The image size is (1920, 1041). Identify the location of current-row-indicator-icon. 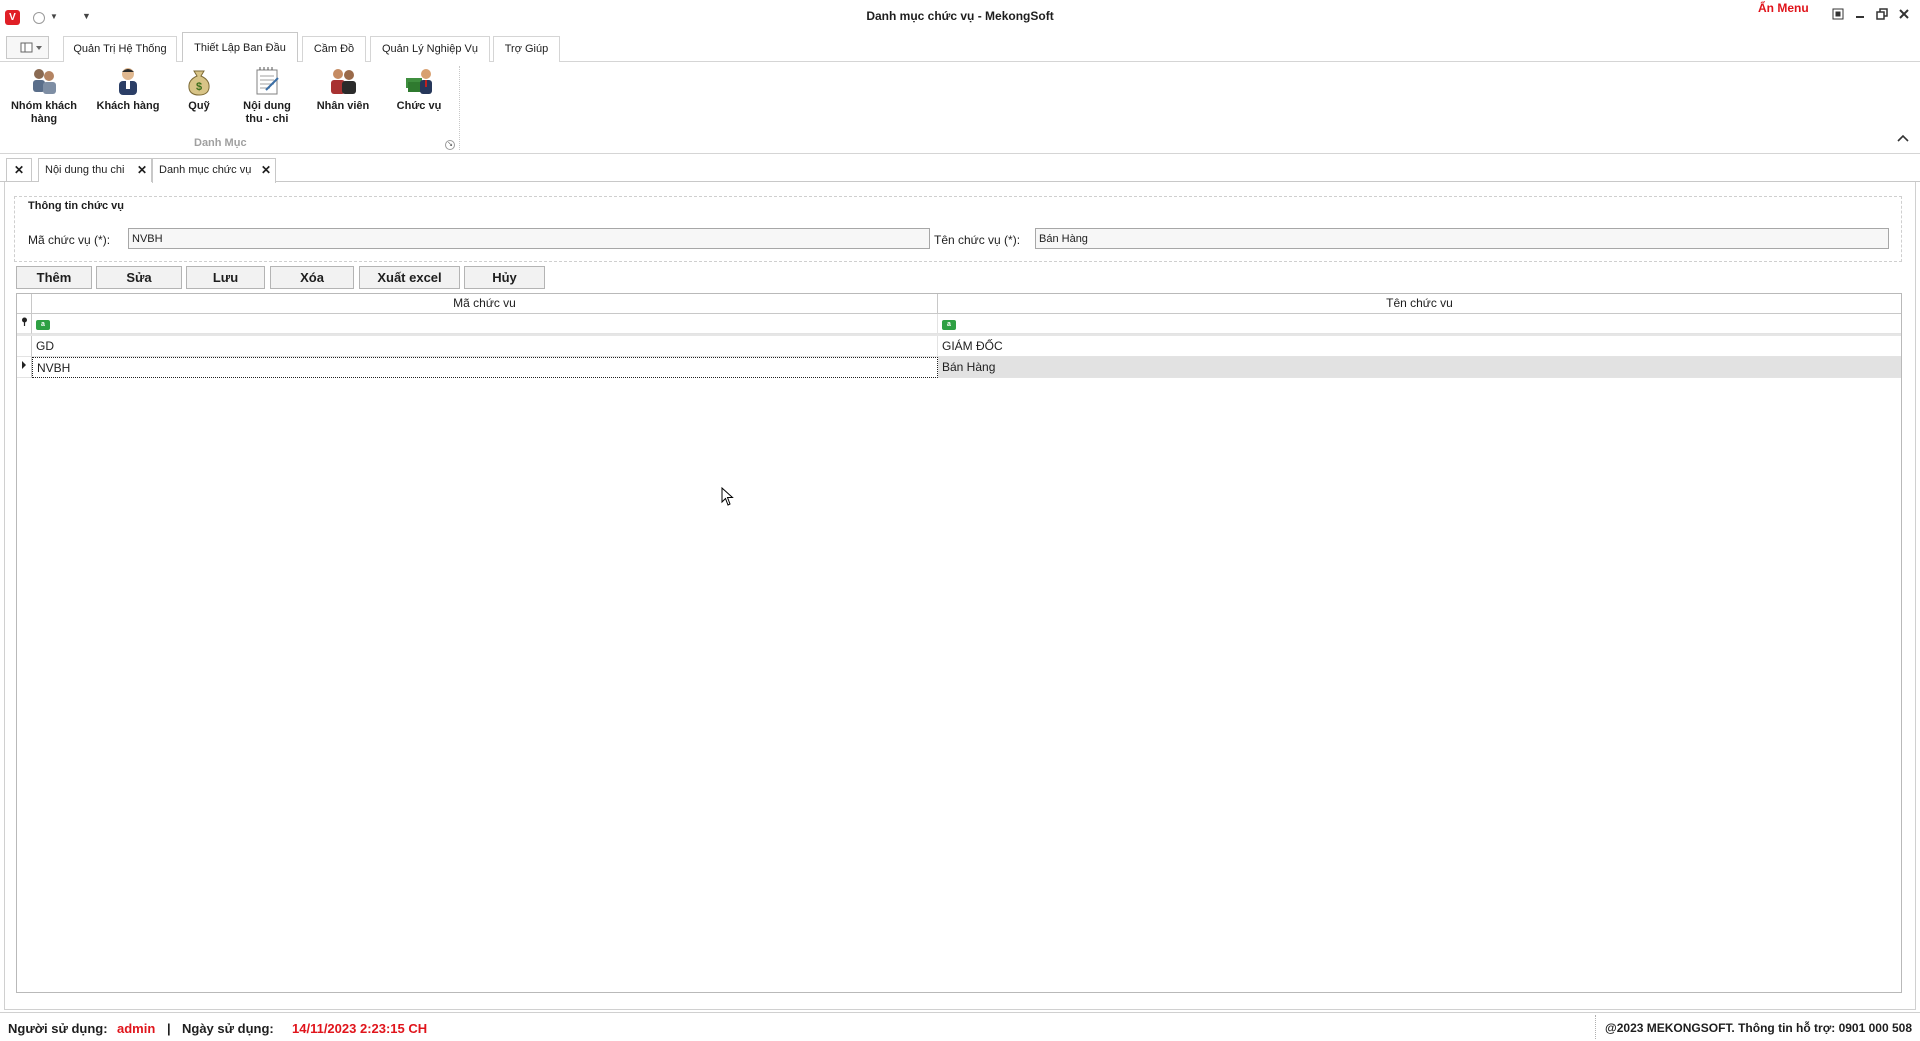
(24, 367).